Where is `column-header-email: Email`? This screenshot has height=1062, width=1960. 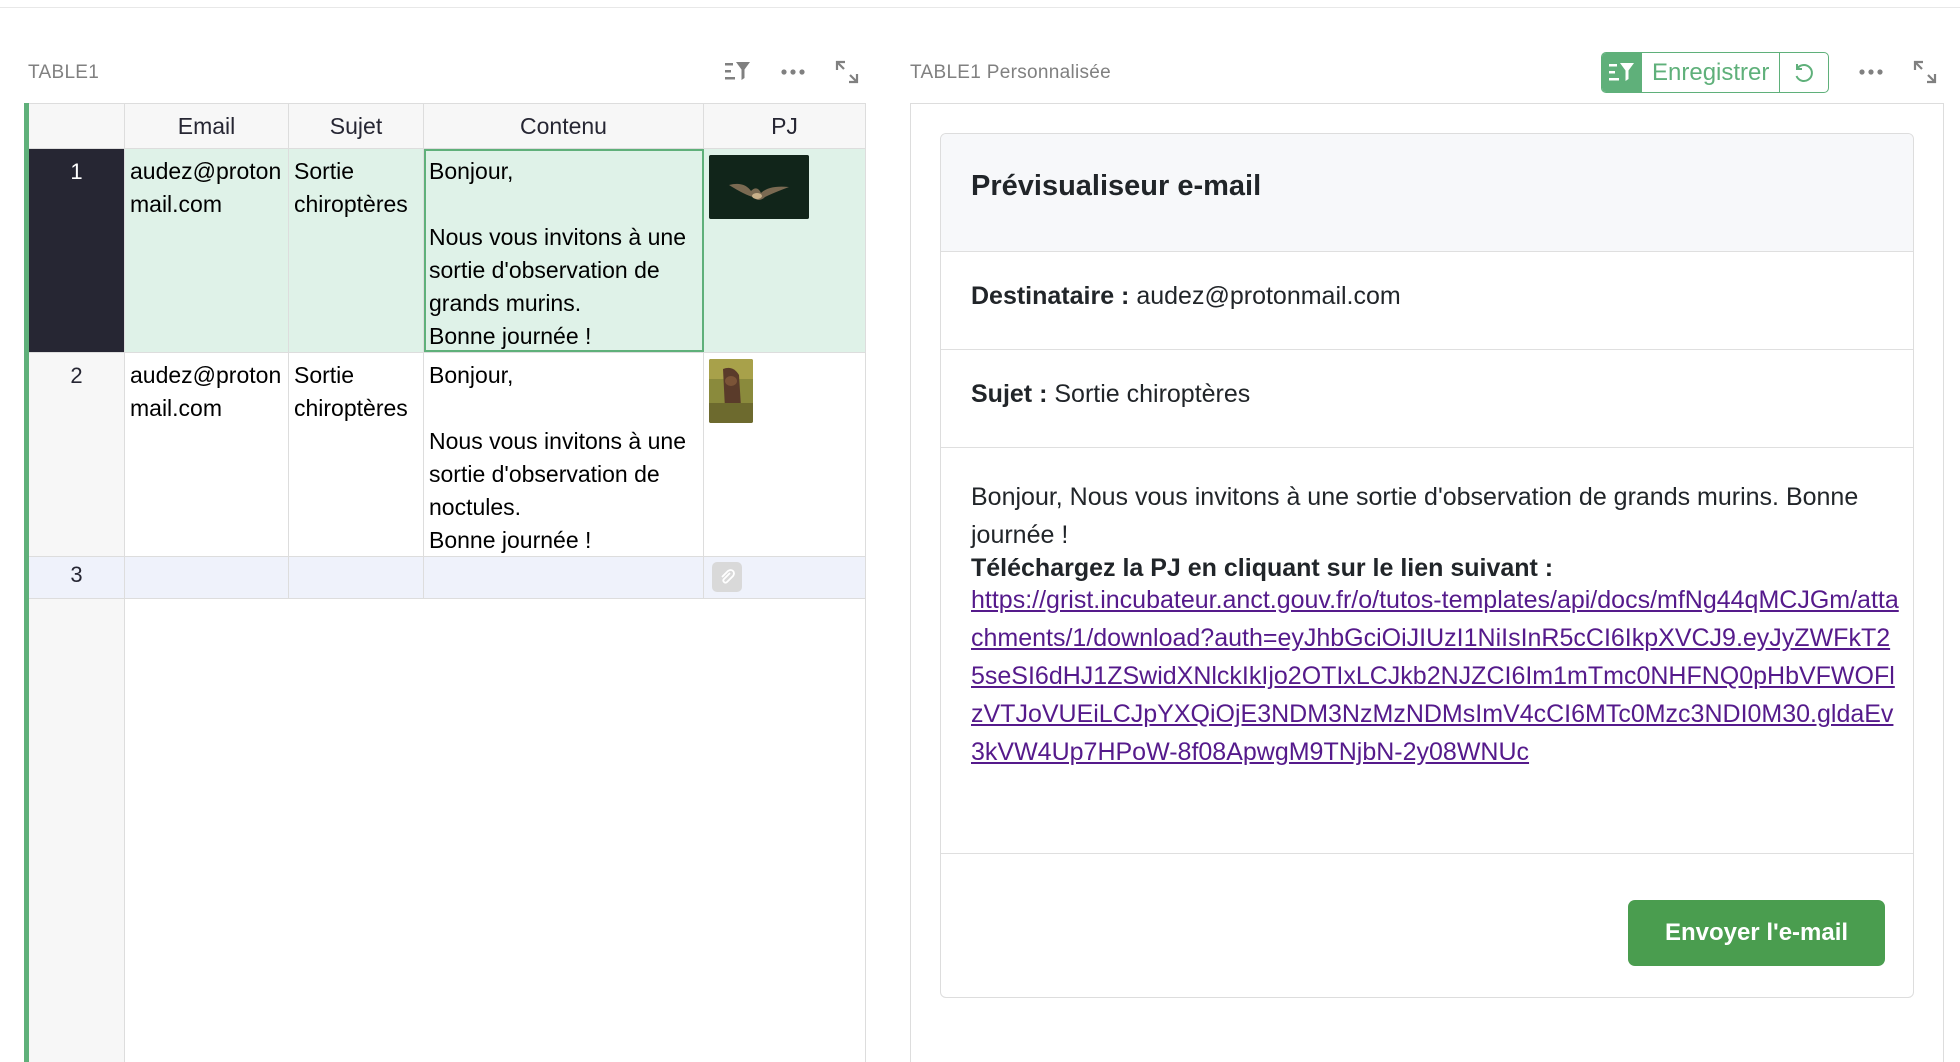
column-header-email: Email is located at coordinates (207, 126).